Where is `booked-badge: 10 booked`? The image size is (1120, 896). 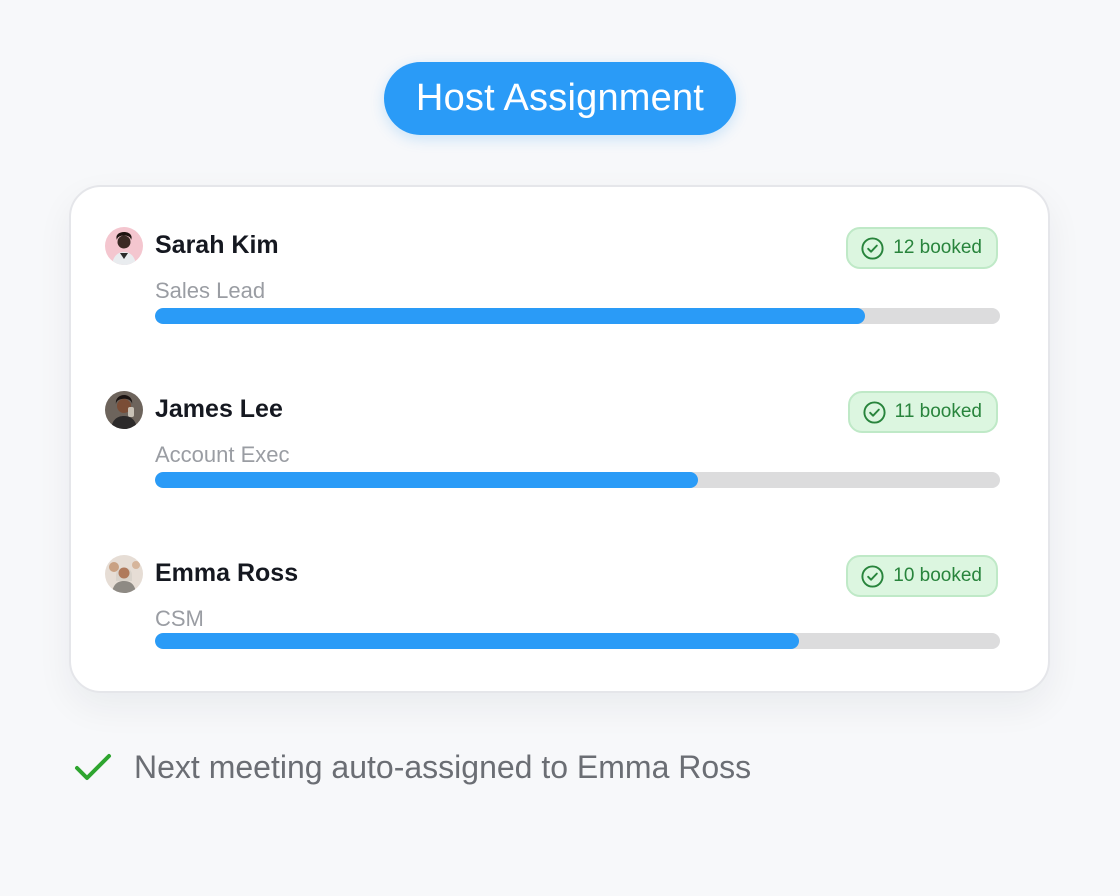
booked-badge: 10 booked is located at coordinates (922, 576).